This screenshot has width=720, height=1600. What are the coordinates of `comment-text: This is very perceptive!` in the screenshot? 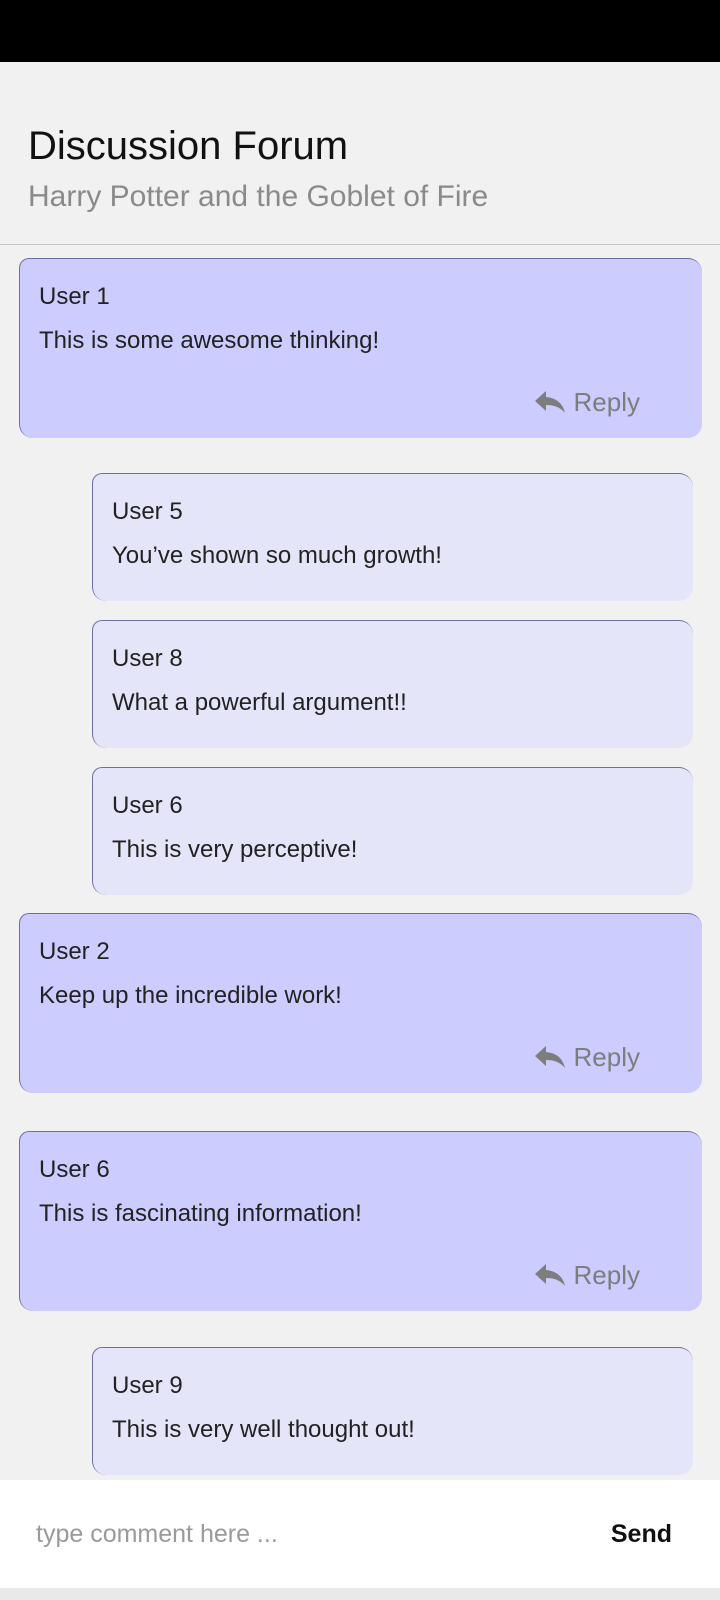 It's located at (235, 849).